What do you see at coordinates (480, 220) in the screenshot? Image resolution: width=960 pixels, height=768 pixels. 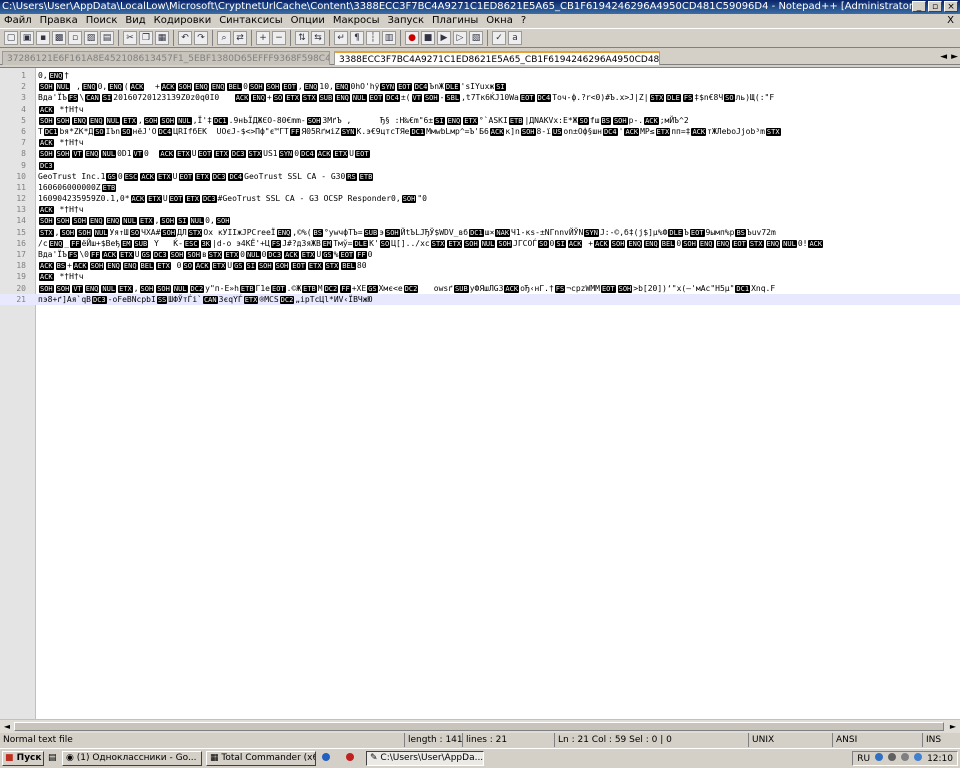 I see `editor-line: 14 SOH SOH SOH ENQ ENQ NUL ETX, SOH SI NUL 0, SOH` at bounding box center [480, 220].